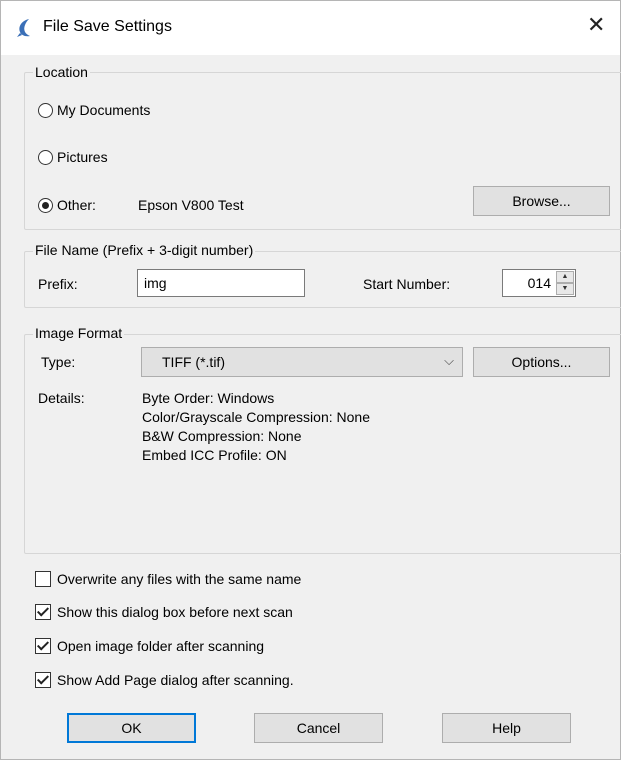 This screenshot has height=760, width=621. I want to click on file-name-legend: File Name (Prefix + 3-digit number), so click(144, 250).